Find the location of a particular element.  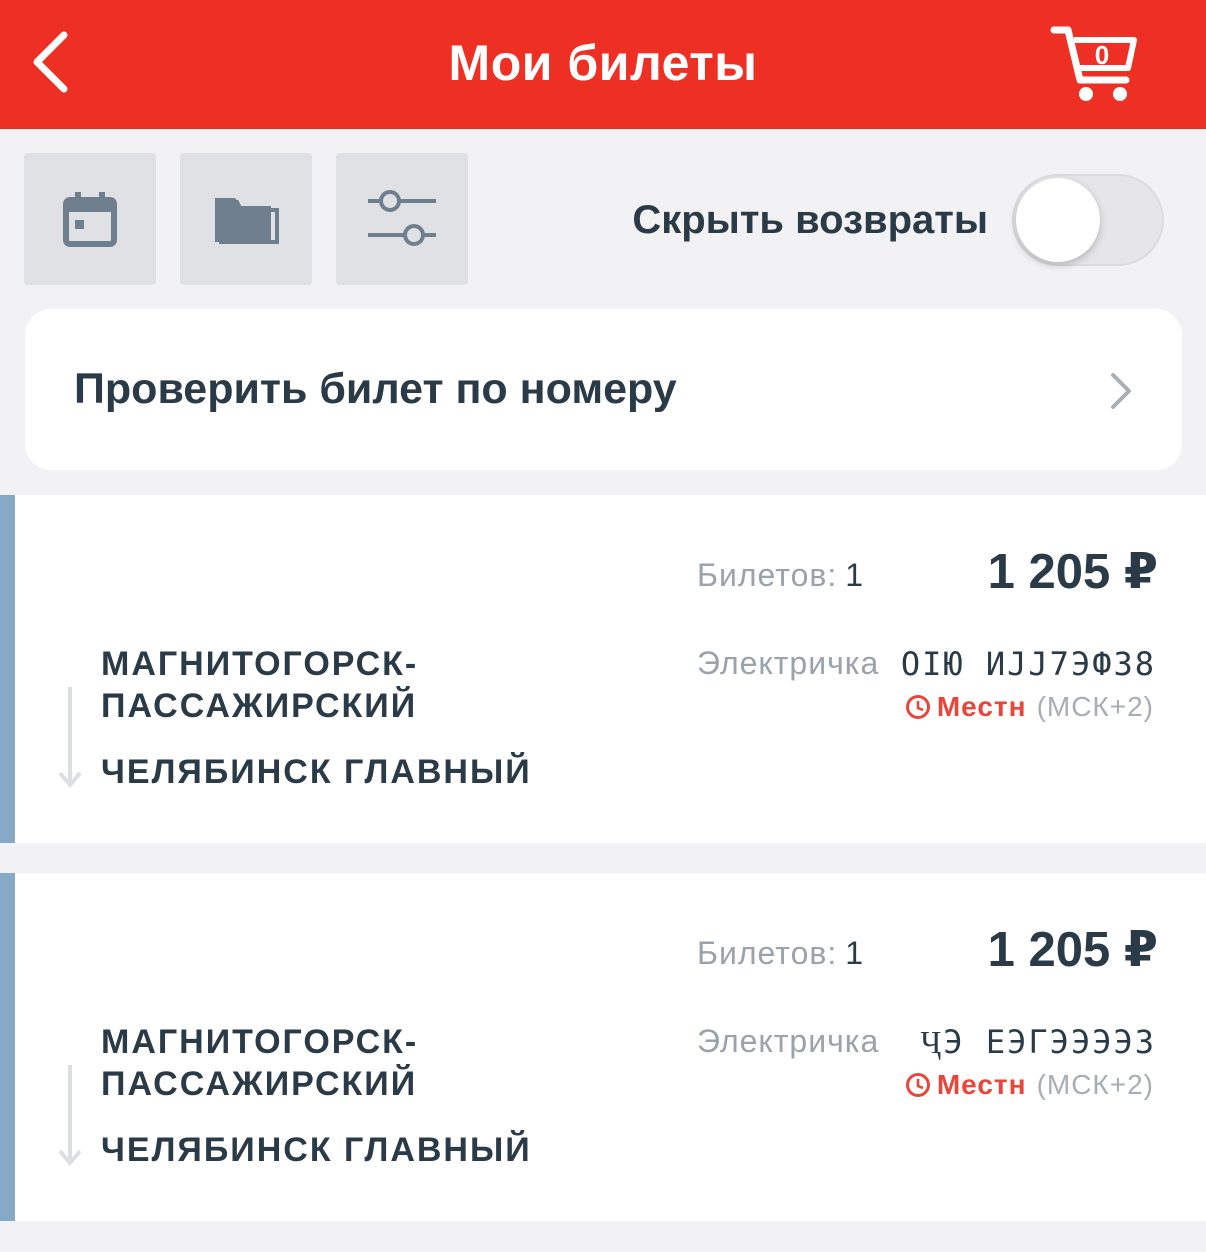

filter-settings-button is located at coordinates (402, 219).